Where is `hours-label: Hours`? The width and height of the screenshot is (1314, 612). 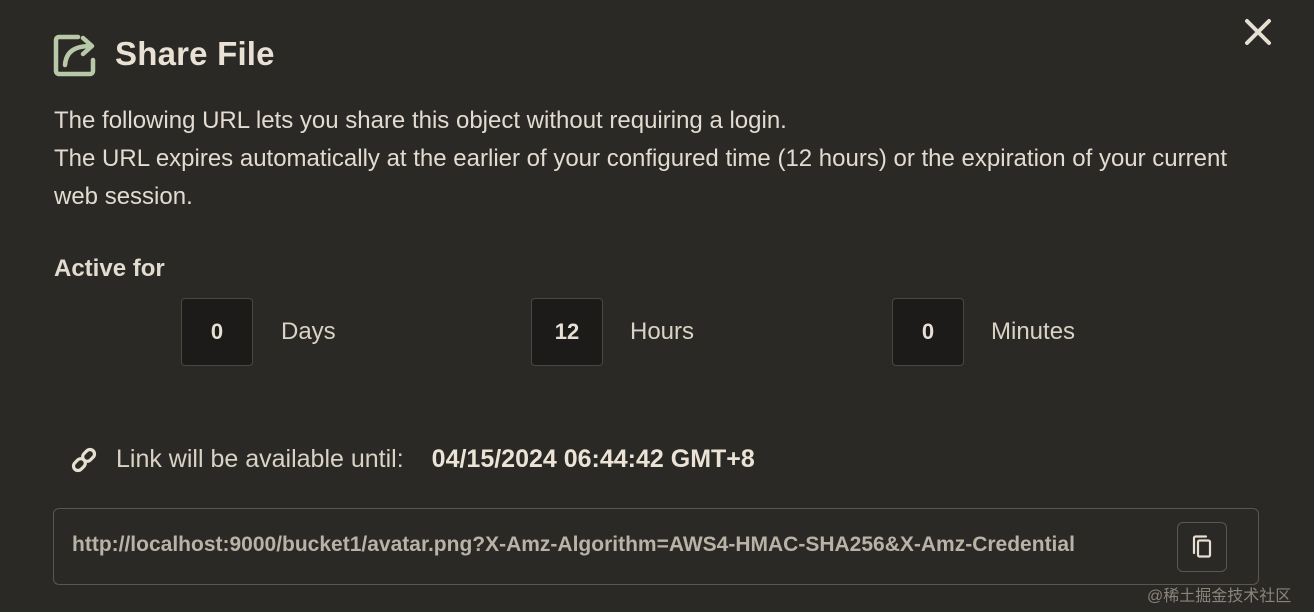
hours-label: Hours is located at coordinates (662, 331).